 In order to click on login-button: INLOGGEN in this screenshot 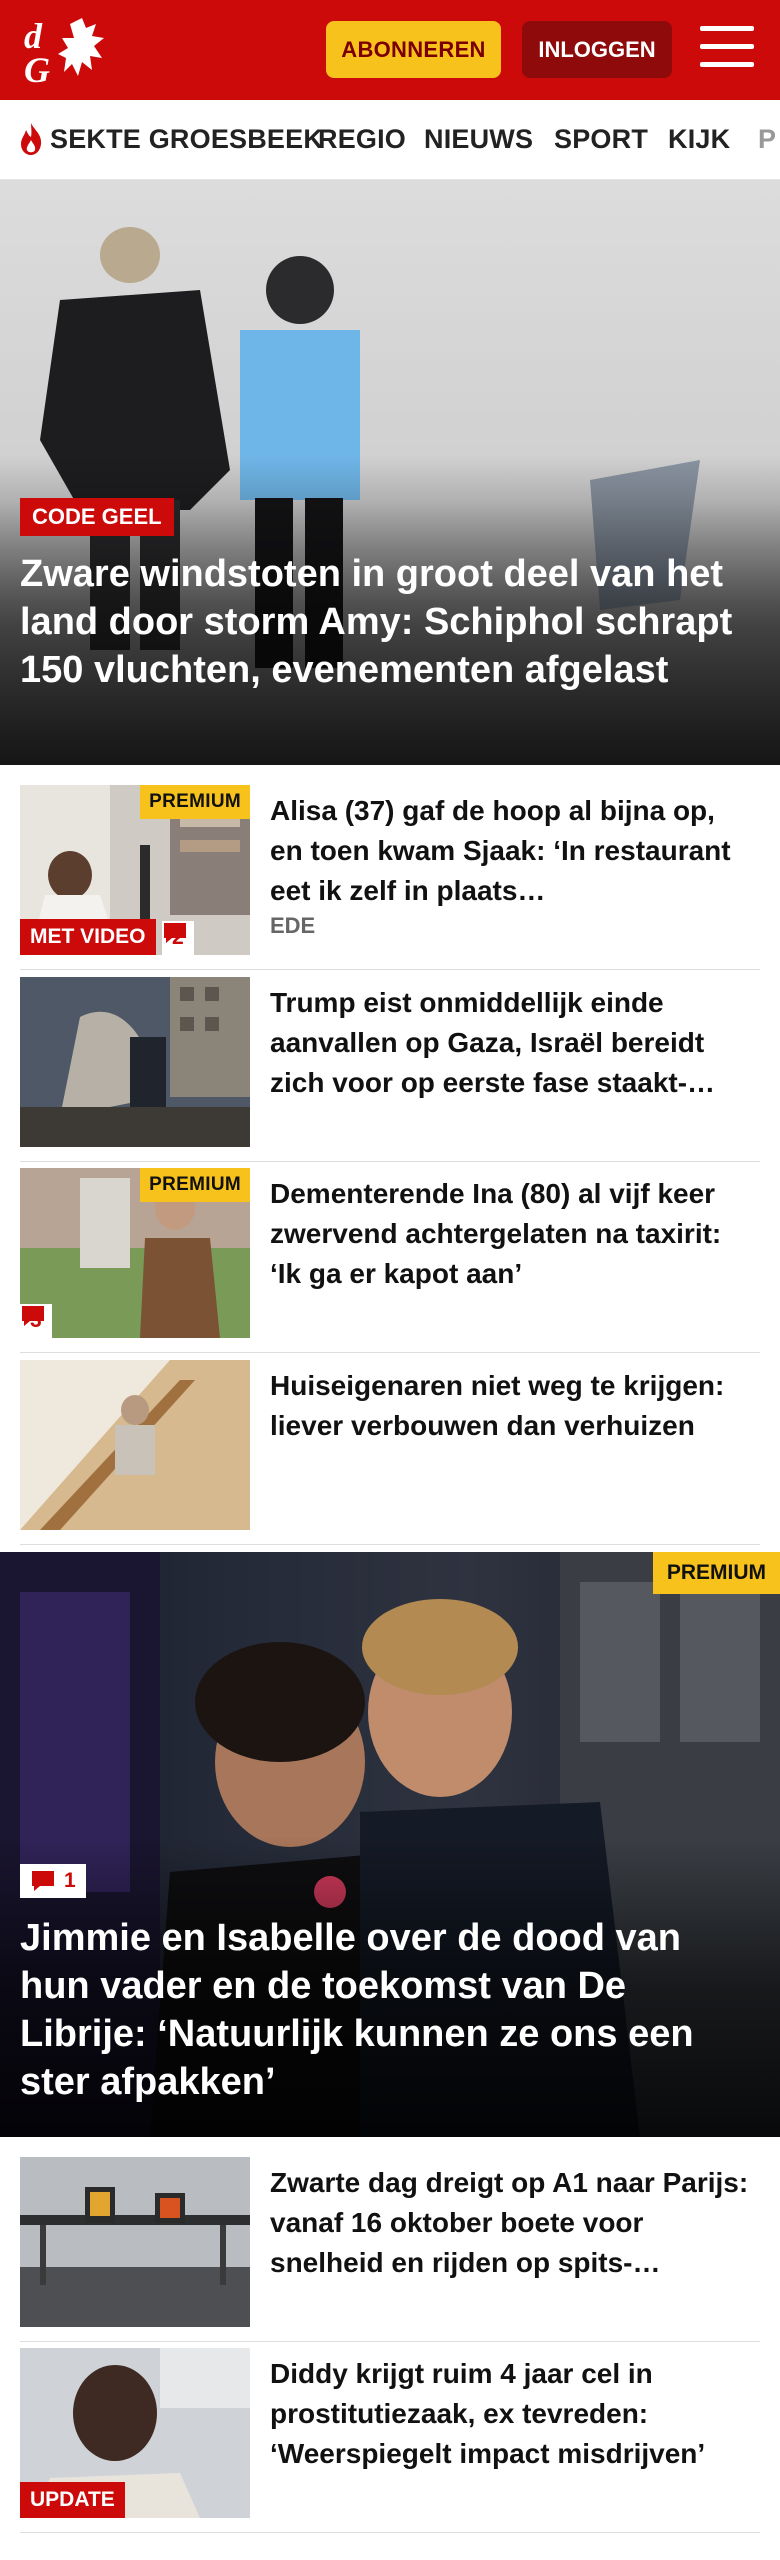, I will do `click(597, 49)`.